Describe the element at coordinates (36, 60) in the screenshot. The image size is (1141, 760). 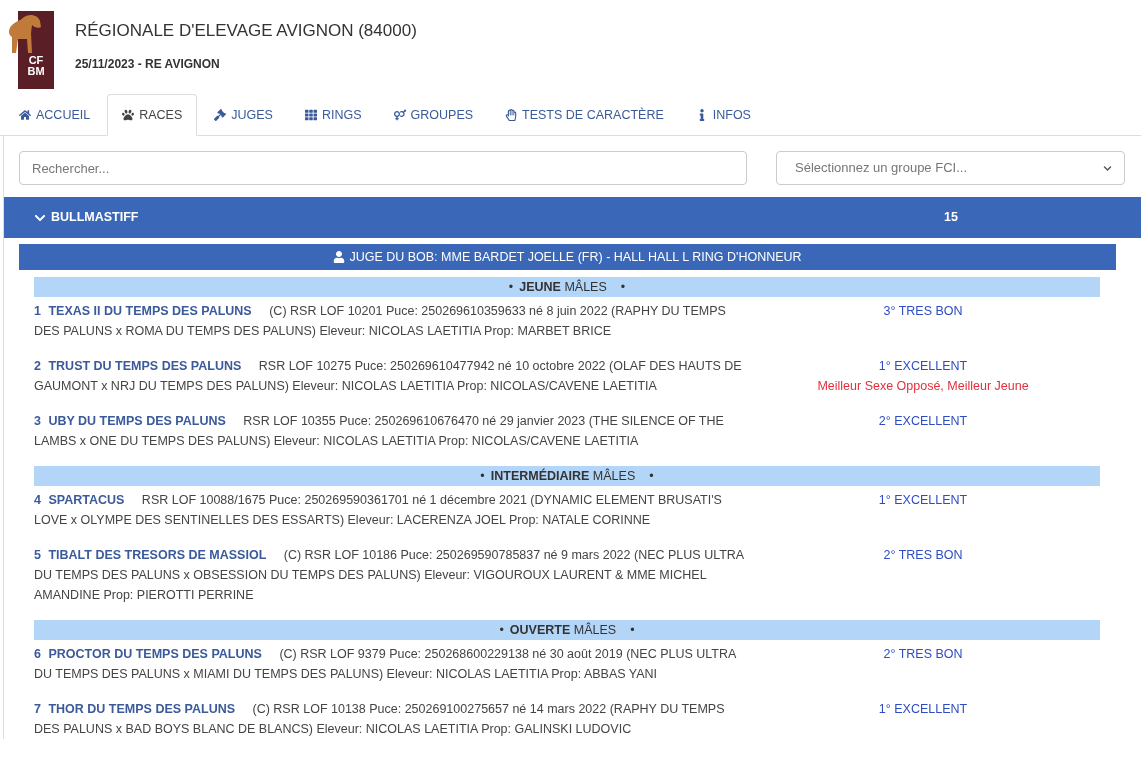
I see `logo-text: CF` at that location.